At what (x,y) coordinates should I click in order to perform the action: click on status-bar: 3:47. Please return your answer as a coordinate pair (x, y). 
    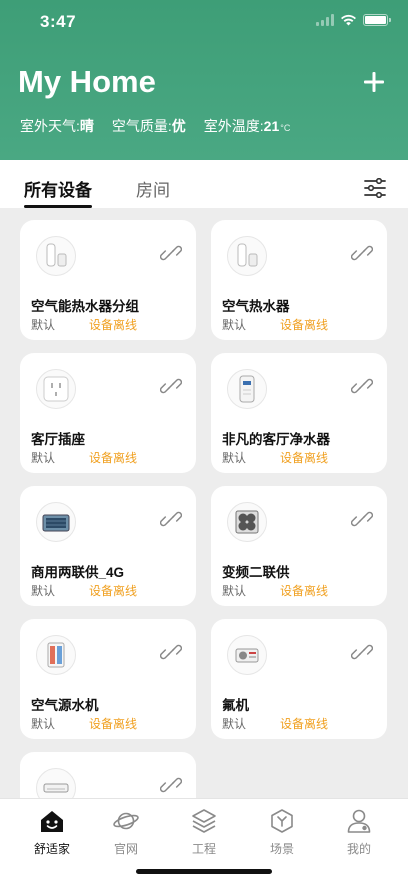
    Looking at the image, I should click on (204, 22).